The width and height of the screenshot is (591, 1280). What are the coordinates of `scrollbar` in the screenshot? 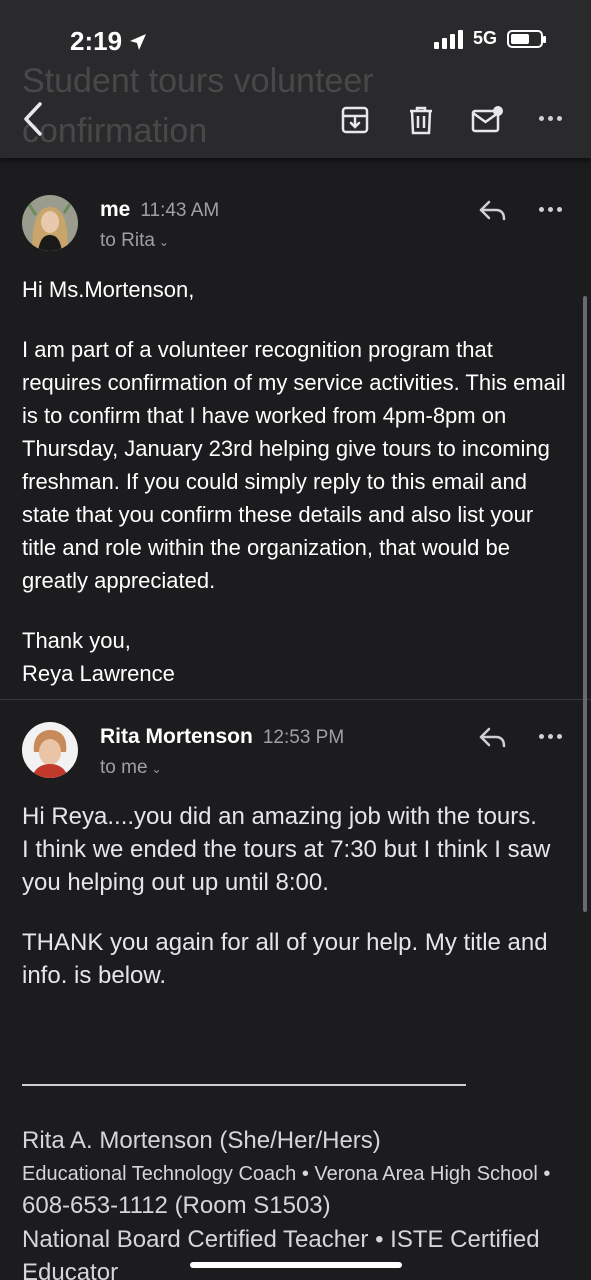 It's located at (585, 604).